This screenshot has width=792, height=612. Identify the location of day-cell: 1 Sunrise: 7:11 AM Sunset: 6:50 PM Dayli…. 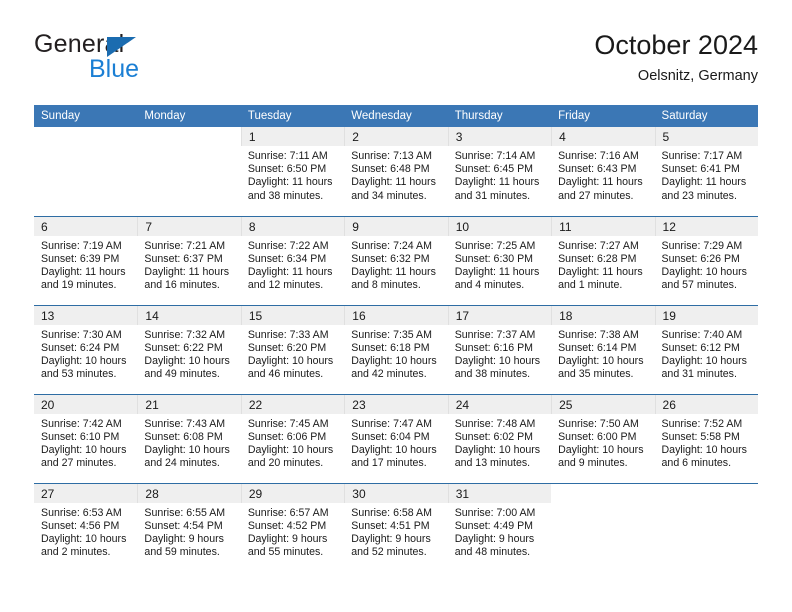
(292, 171).